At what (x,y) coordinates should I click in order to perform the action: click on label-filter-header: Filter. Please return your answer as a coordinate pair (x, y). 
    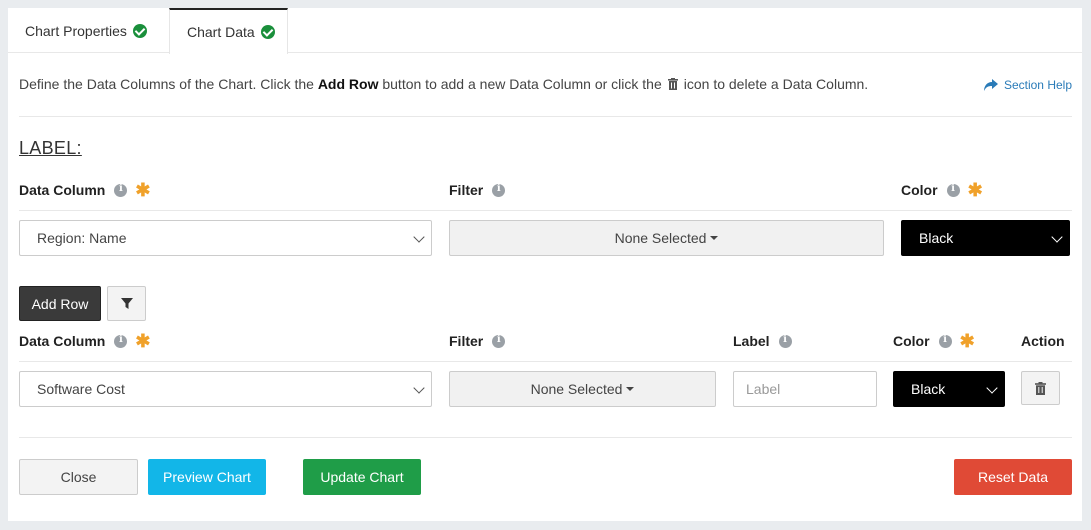
    Looking at the image, I should click on (477, 190).